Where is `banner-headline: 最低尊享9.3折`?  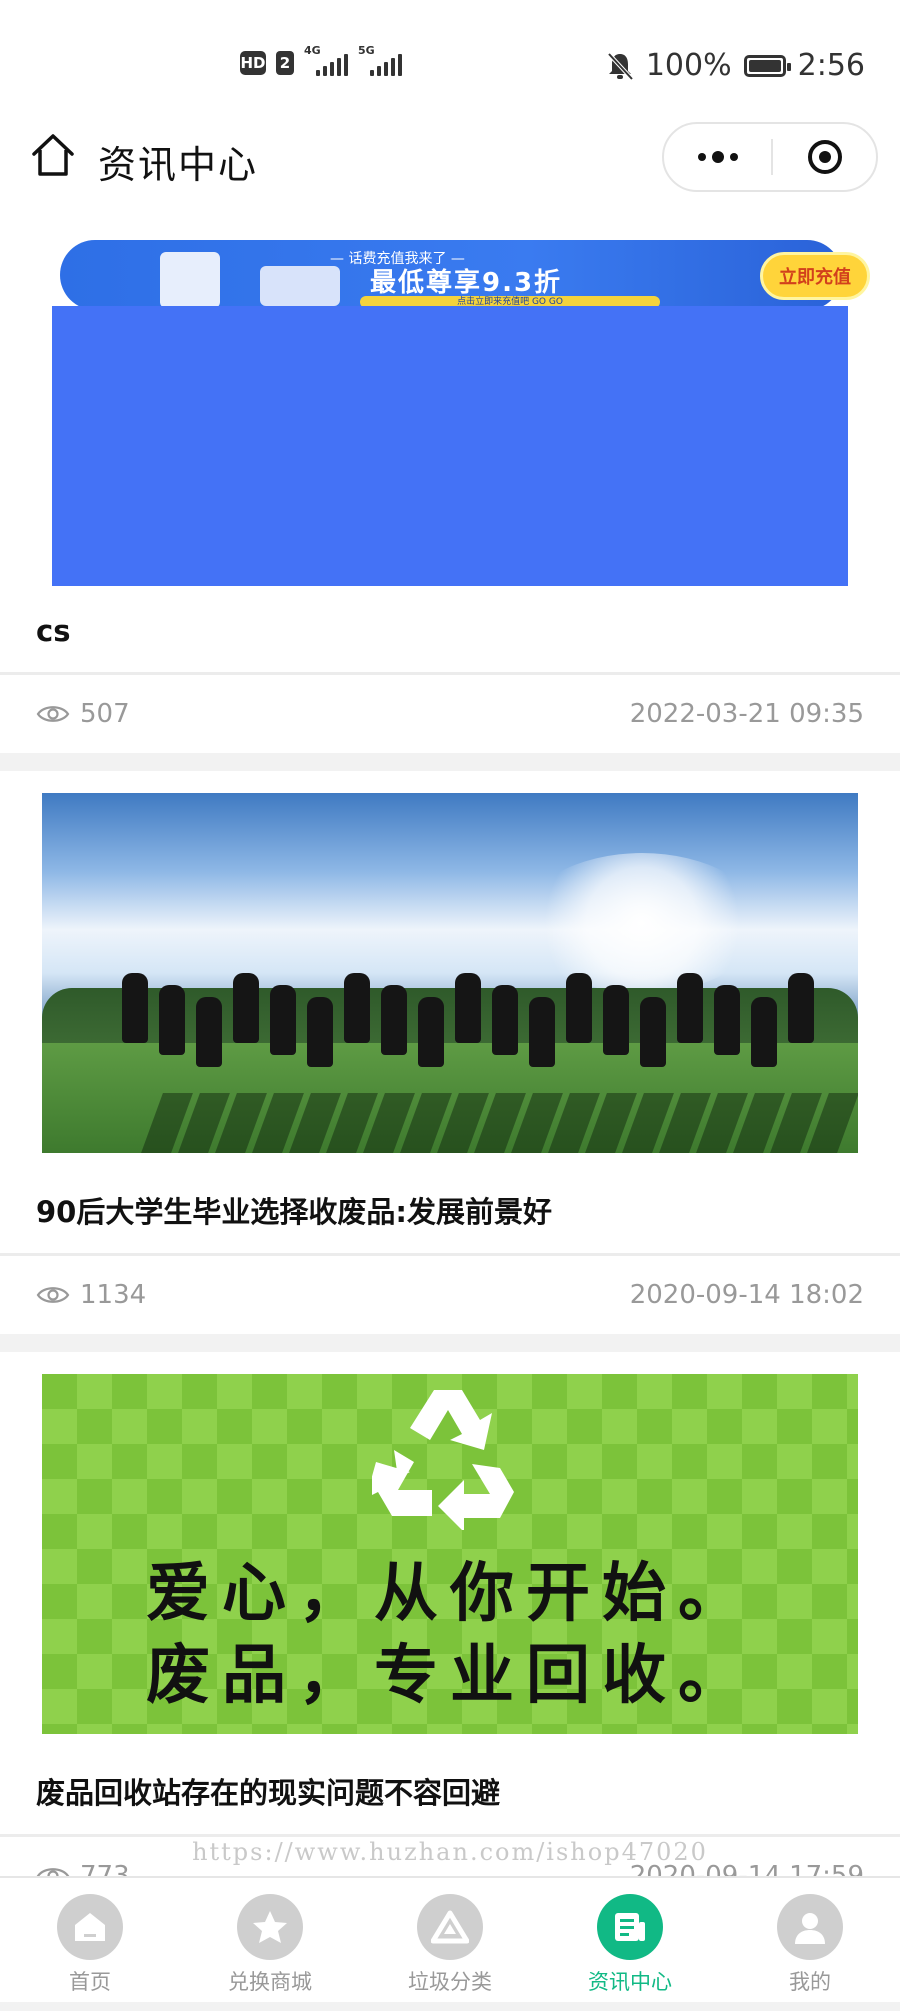
banner-headline: 最低尊享9.3折 is located at coordinates (466, 283).